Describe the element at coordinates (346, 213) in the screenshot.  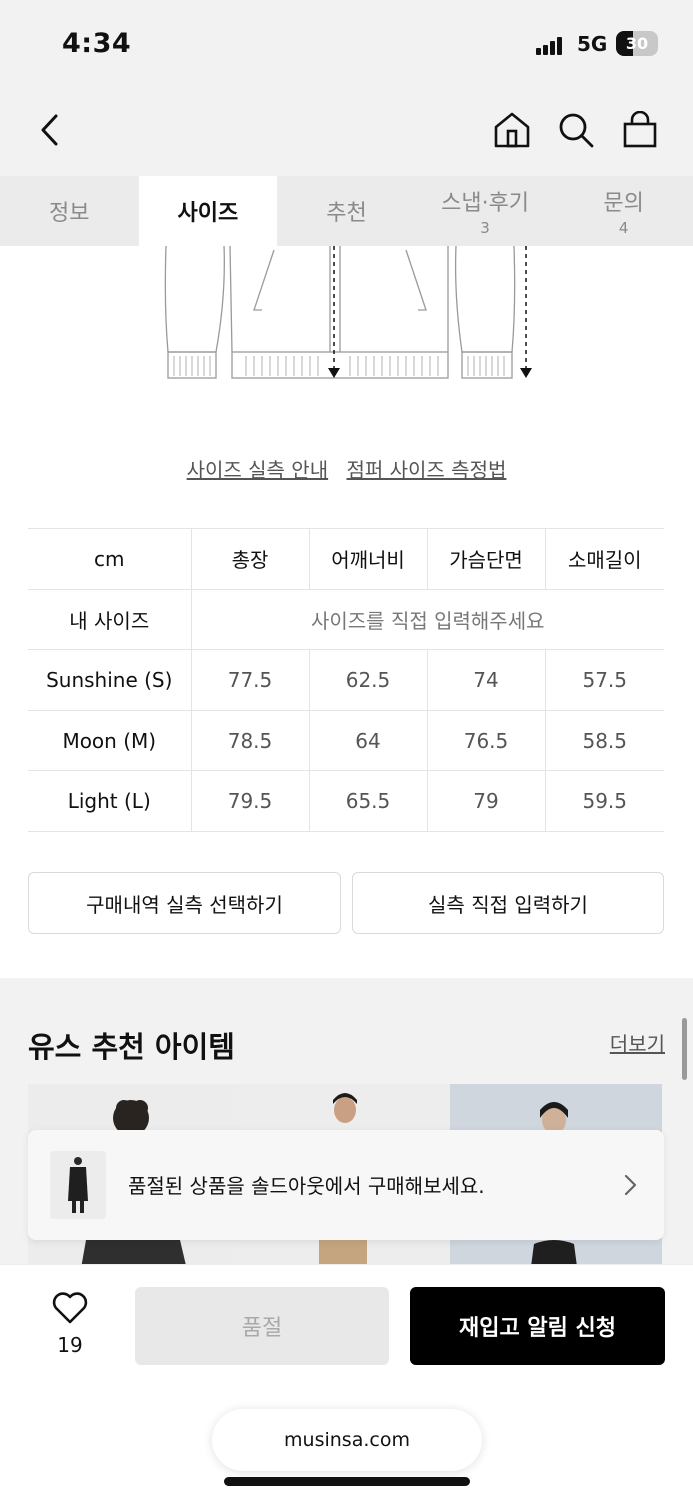
I see `tab-label: 추천` at that location.